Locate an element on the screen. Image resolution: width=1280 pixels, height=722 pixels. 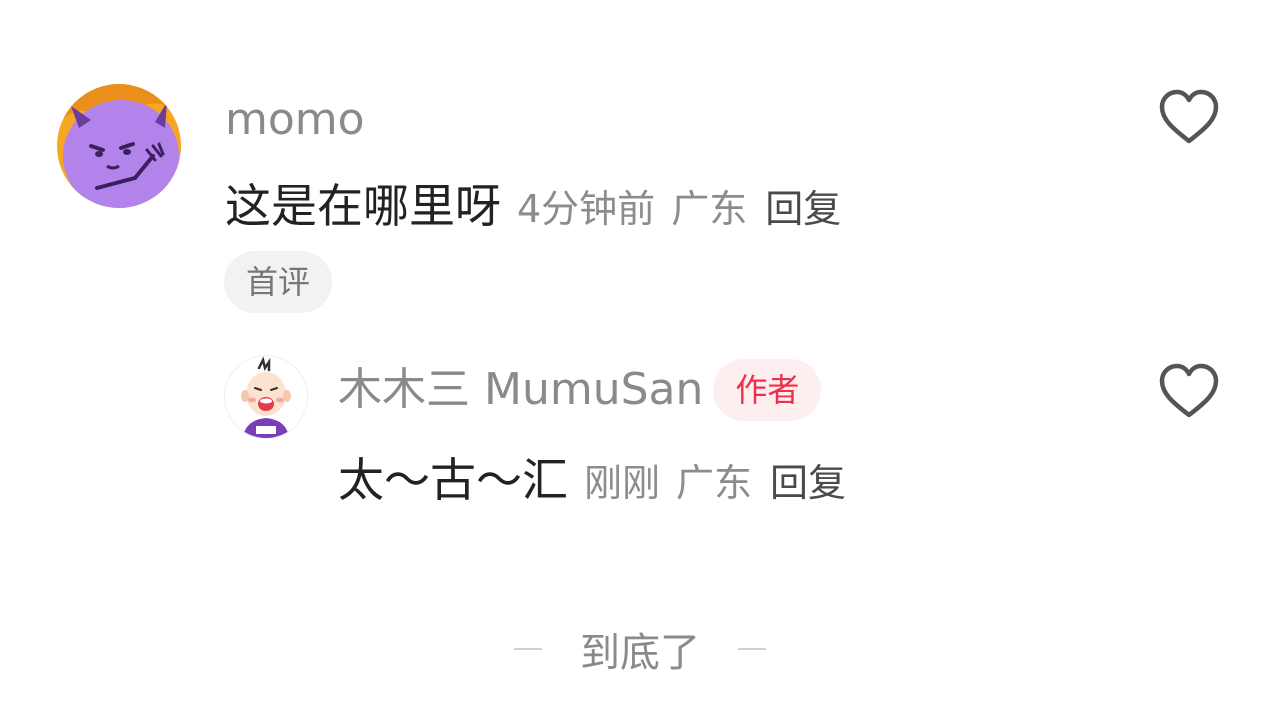
avatar-momo is located at coordinates (119, 146).